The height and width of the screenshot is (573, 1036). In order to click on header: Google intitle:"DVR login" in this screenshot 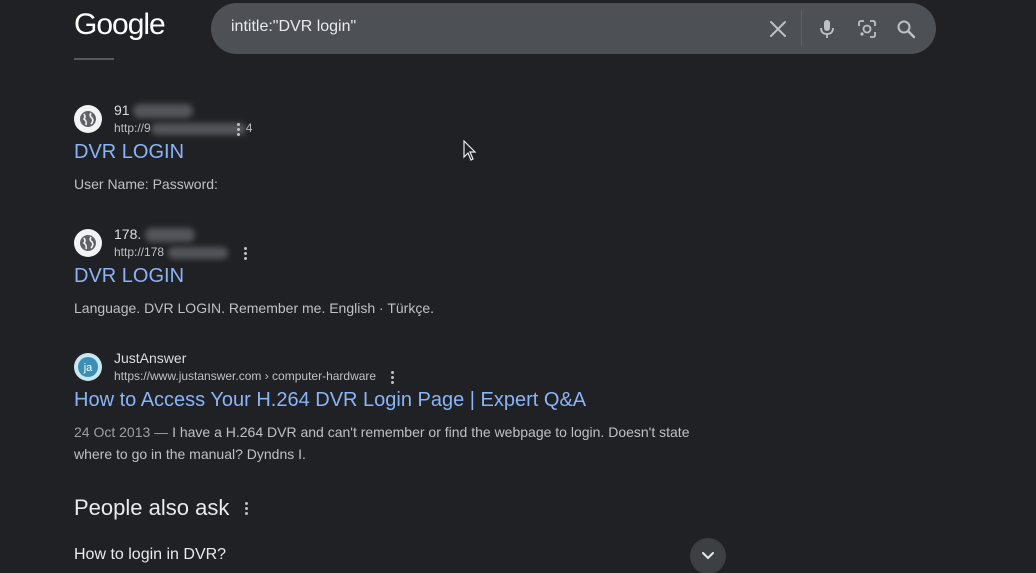, I will do `click(518, 28)`.